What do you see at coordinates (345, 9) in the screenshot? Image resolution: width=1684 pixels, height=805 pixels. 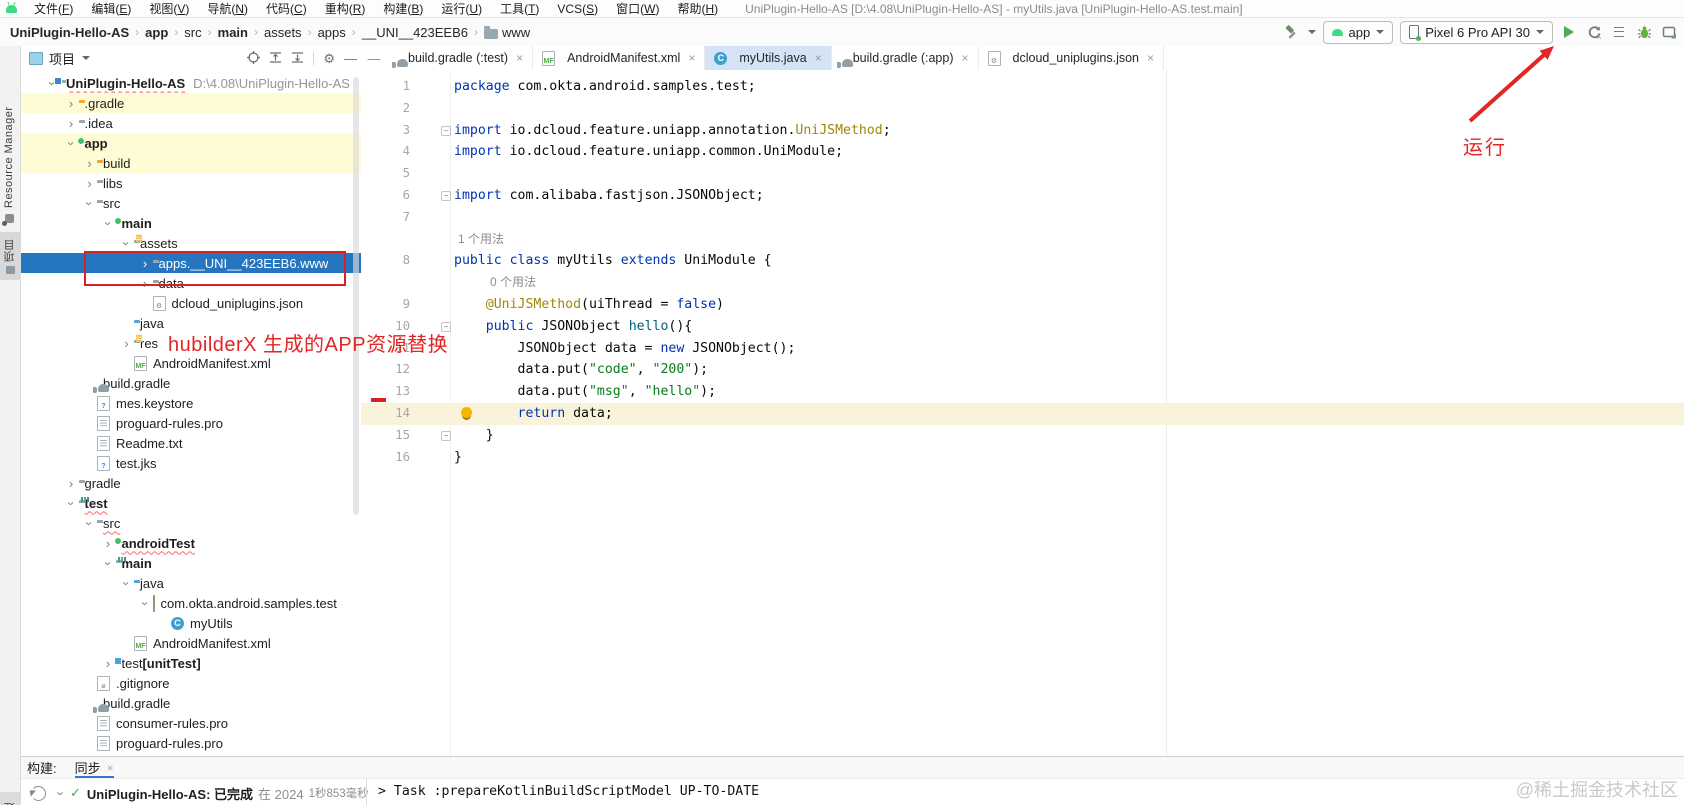 I see `menu-item: 重构(R)` at bounding box center [345, 9].